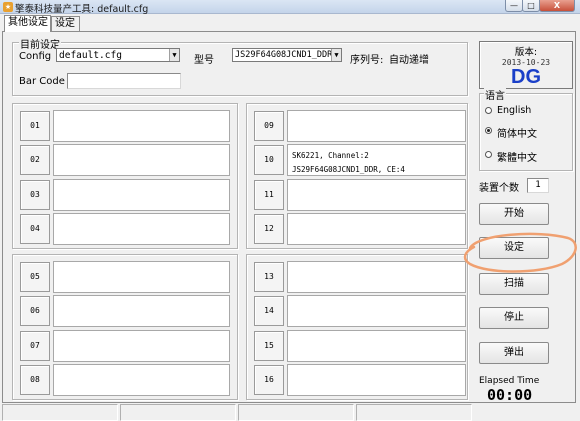  I want to click on slot-button-16: 16, so click(269, 380).